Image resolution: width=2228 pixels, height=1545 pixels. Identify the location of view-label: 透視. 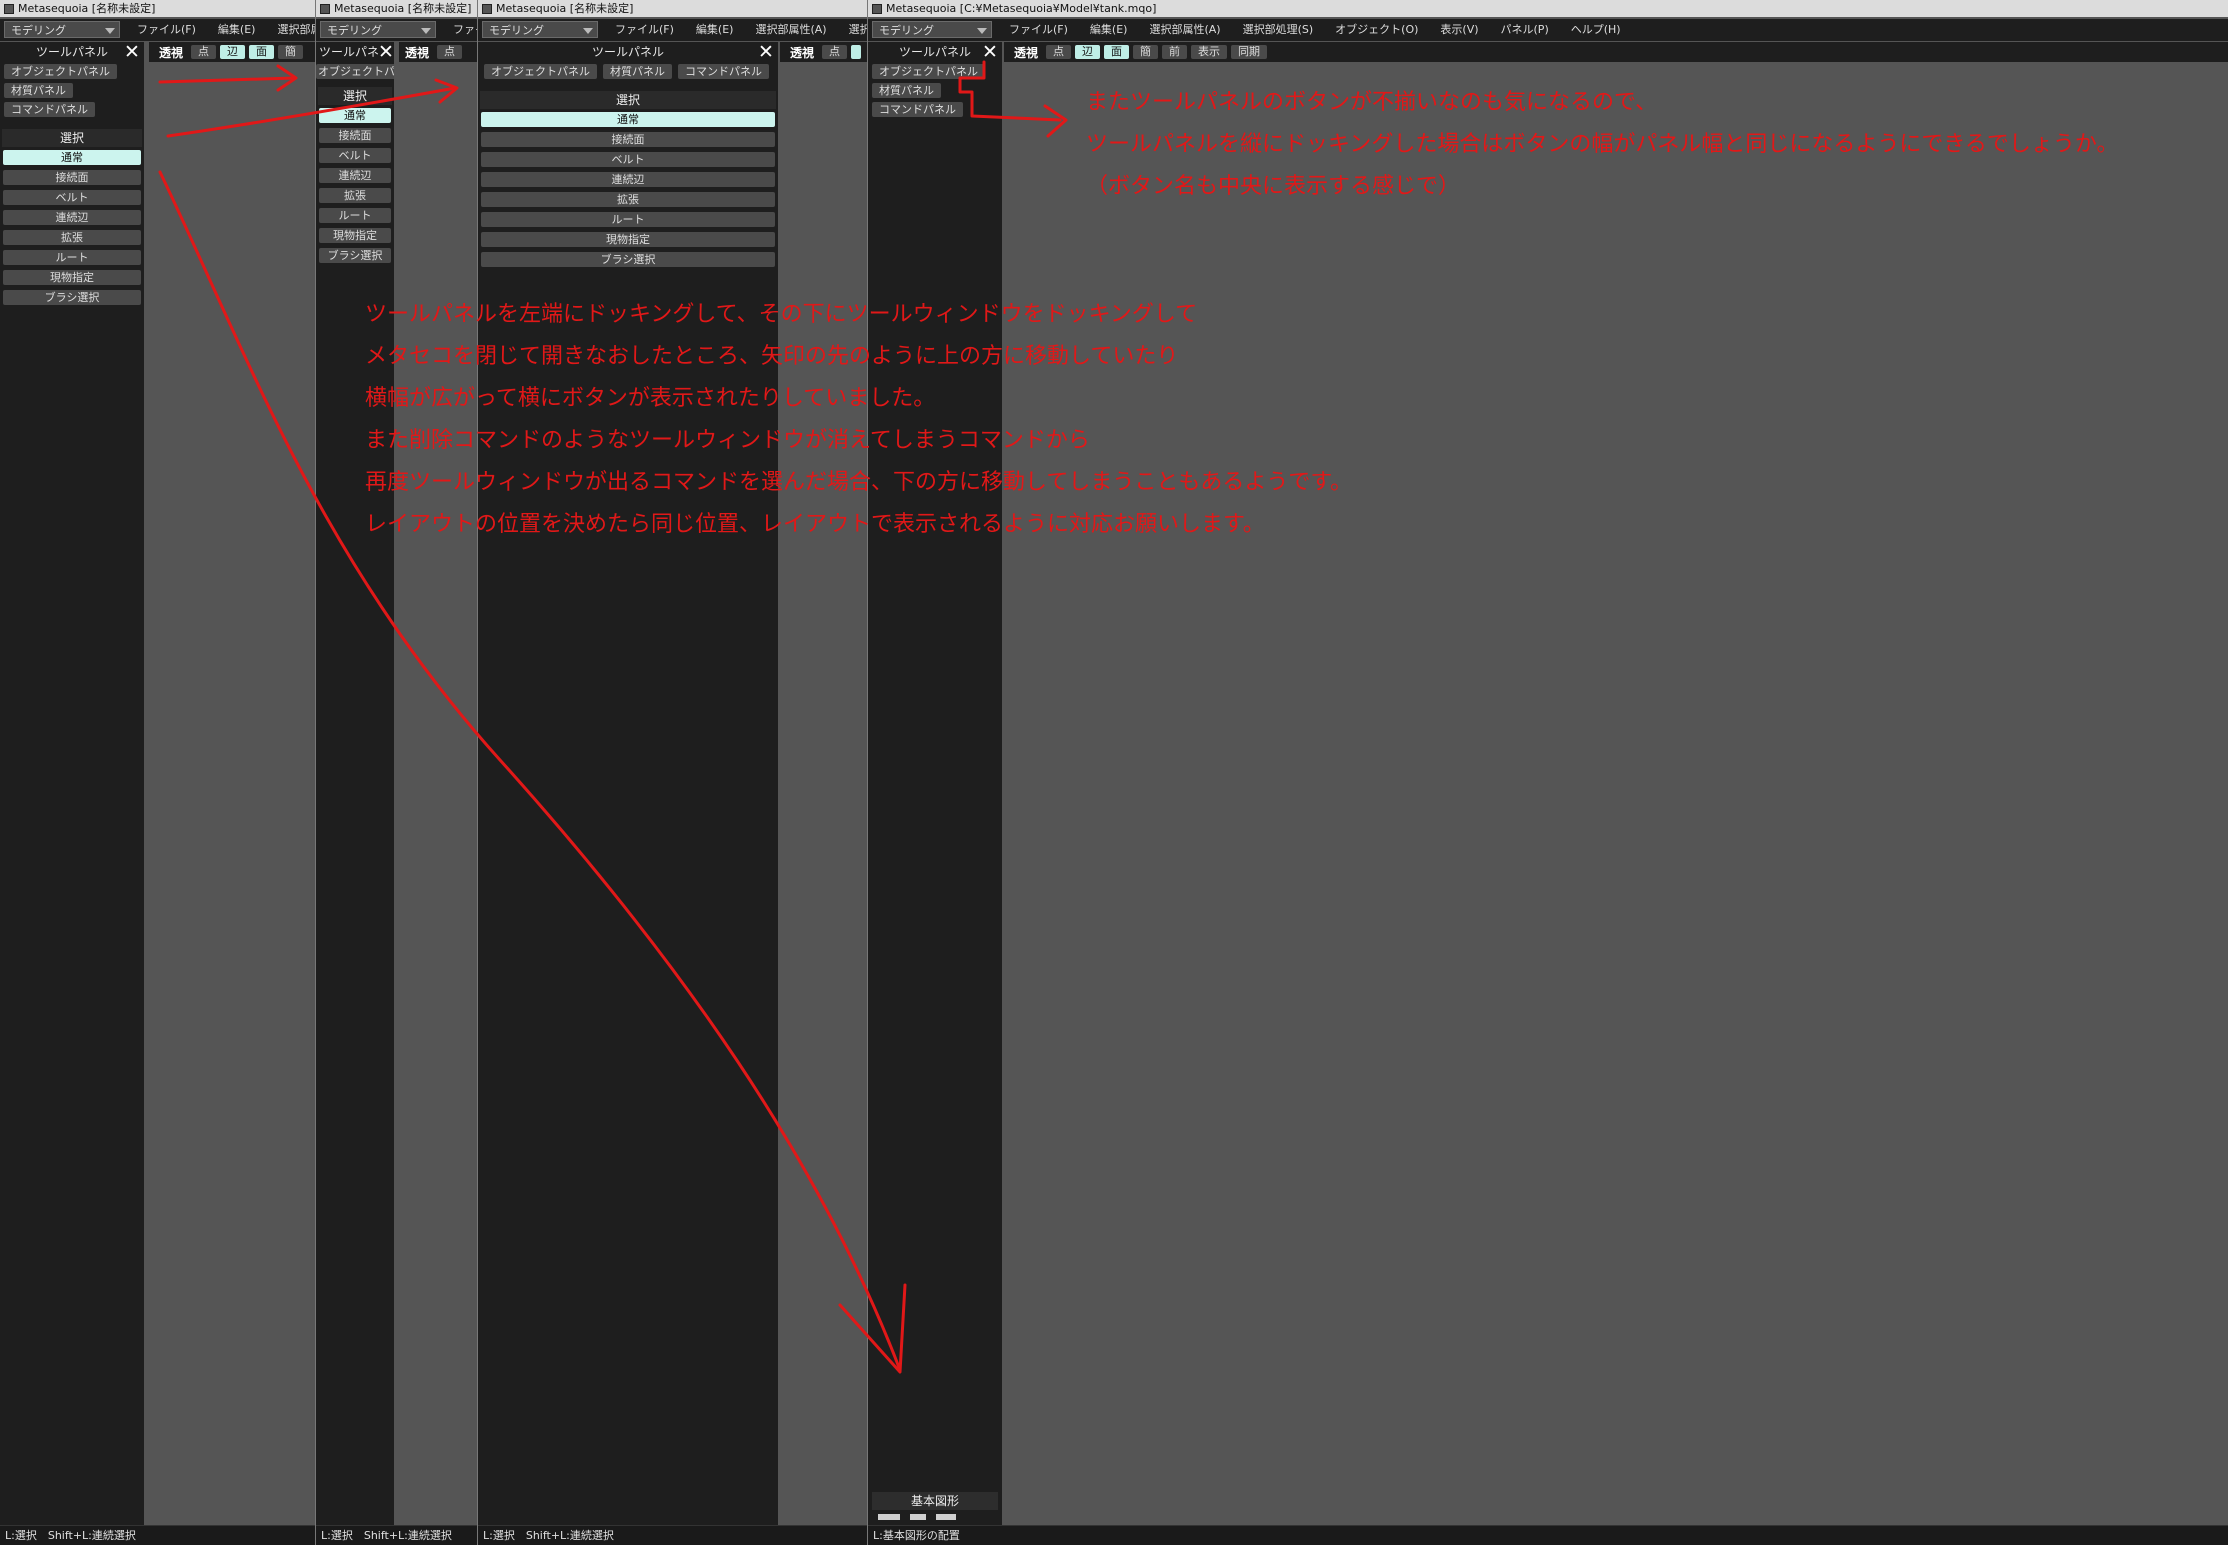
(417, 52).